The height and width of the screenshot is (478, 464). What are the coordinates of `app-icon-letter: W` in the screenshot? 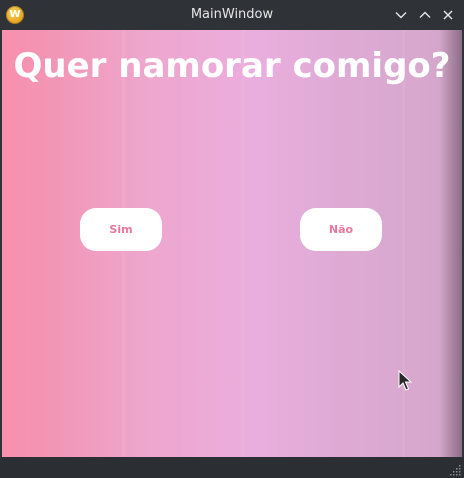 It's located at (15, 14).